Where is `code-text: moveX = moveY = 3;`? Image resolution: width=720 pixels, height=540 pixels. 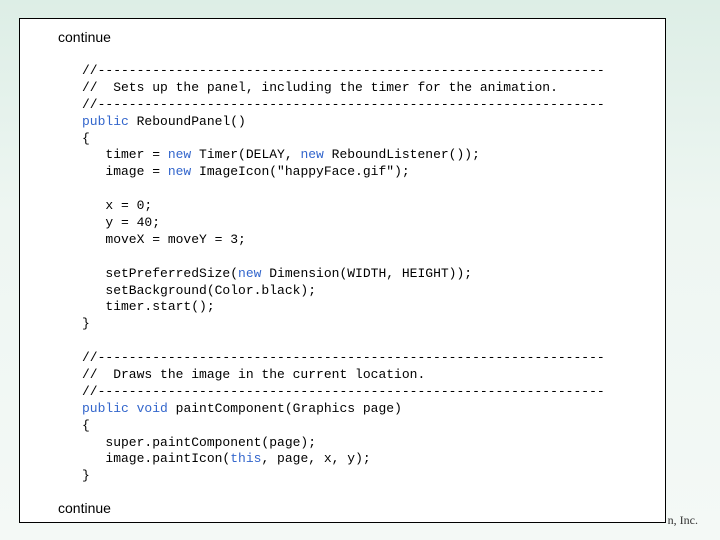 code-text: moveX = moveY = 3; is located at coordinates (164, 239).